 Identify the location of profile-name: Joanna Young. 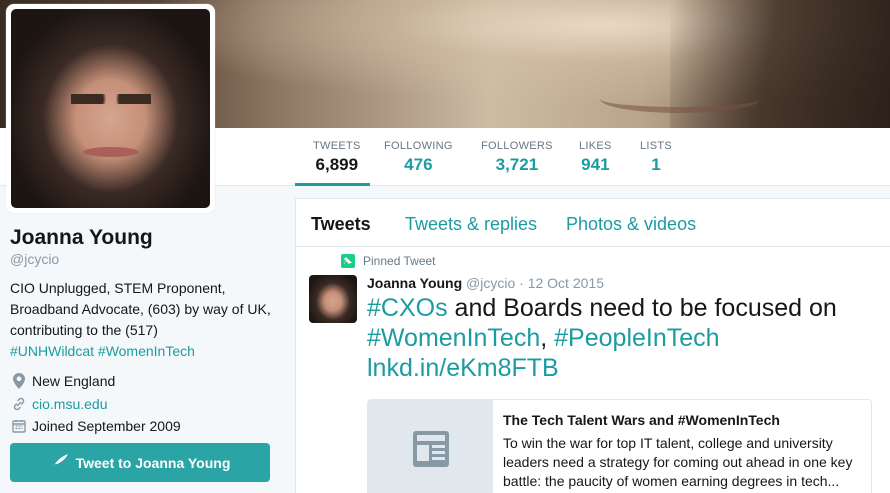
(141, 238).